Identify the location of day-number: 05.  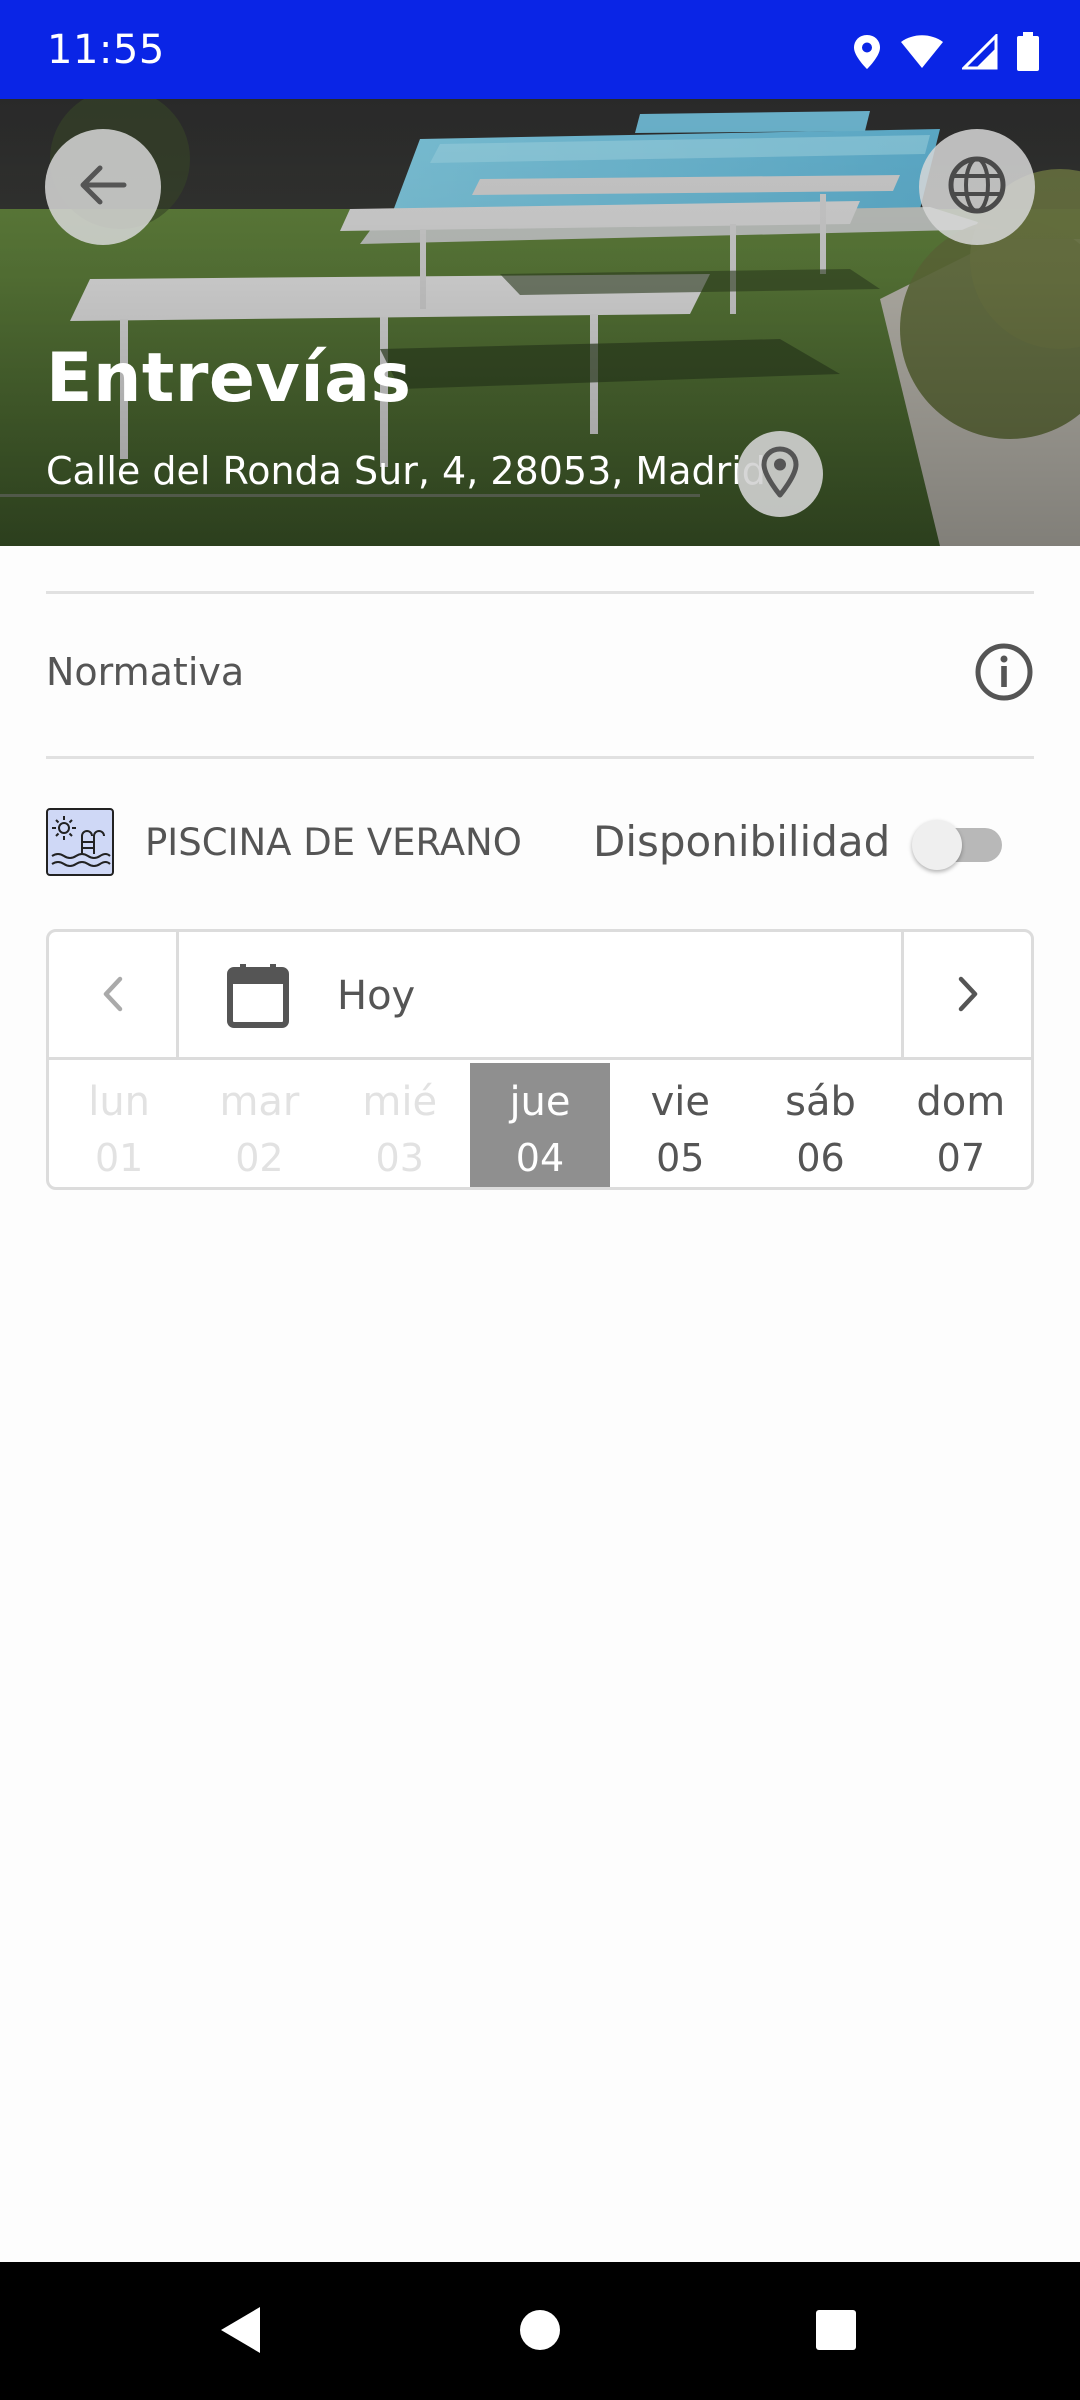
(680, 1158).